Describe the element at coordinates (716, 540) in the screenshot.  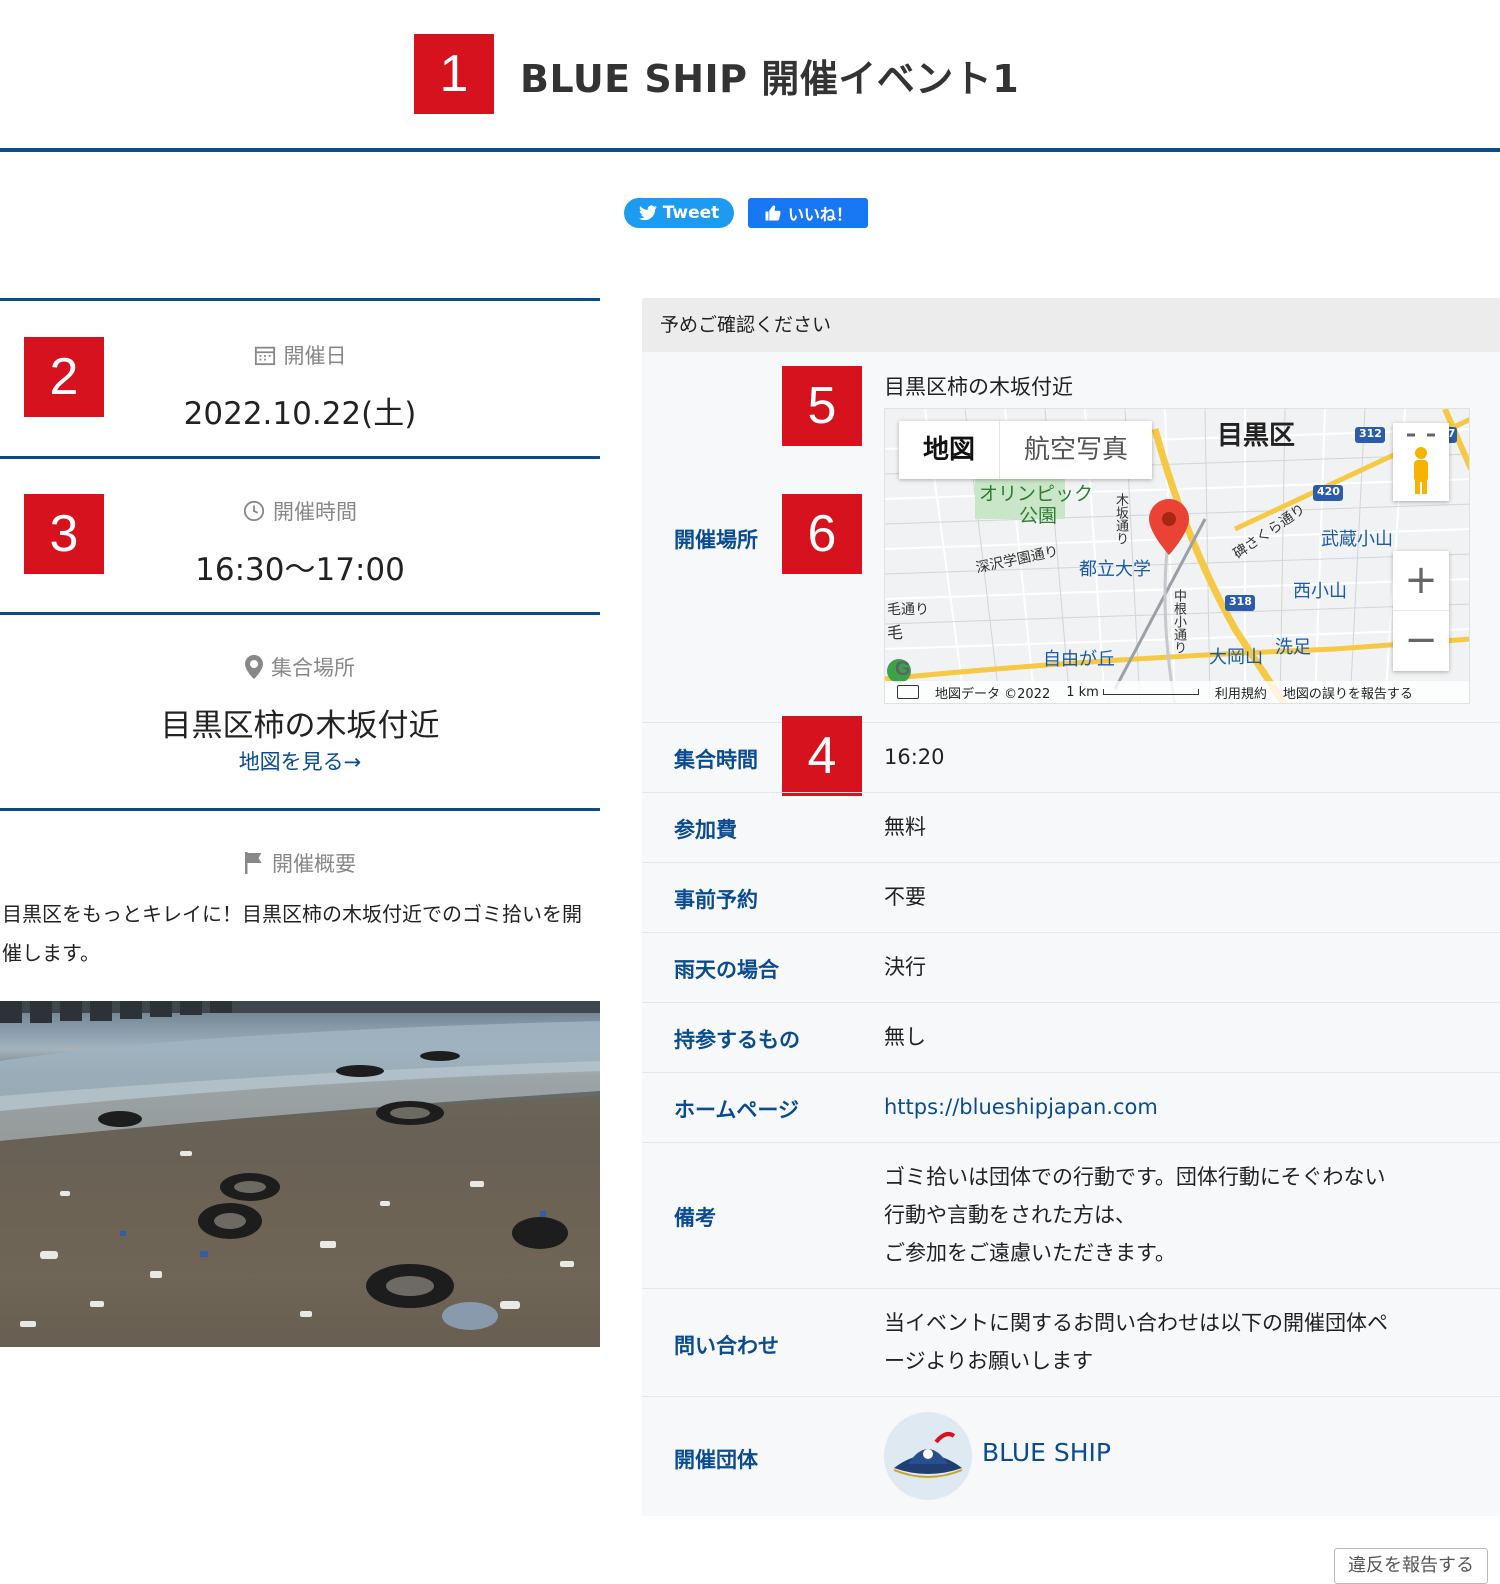
I see `venue-label: 開催場所` at that location.